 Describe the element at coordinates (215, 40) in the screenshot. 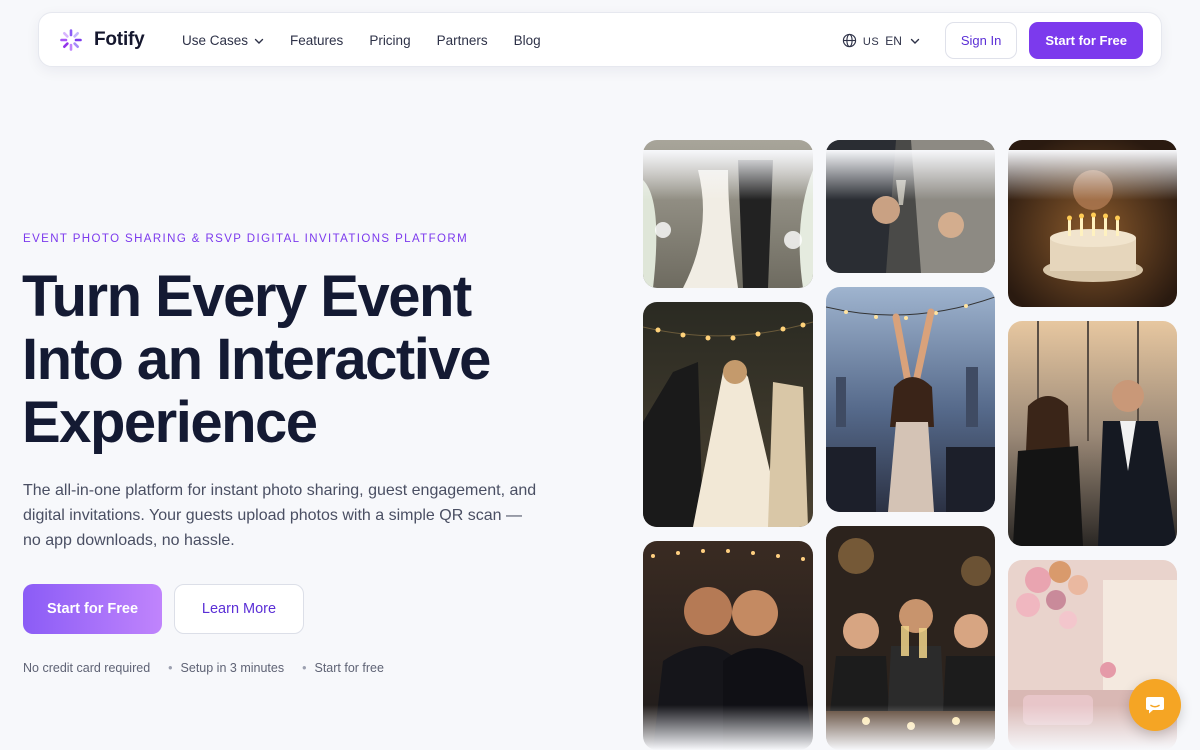

I see `nav-link-label: Use Cases` at that location.